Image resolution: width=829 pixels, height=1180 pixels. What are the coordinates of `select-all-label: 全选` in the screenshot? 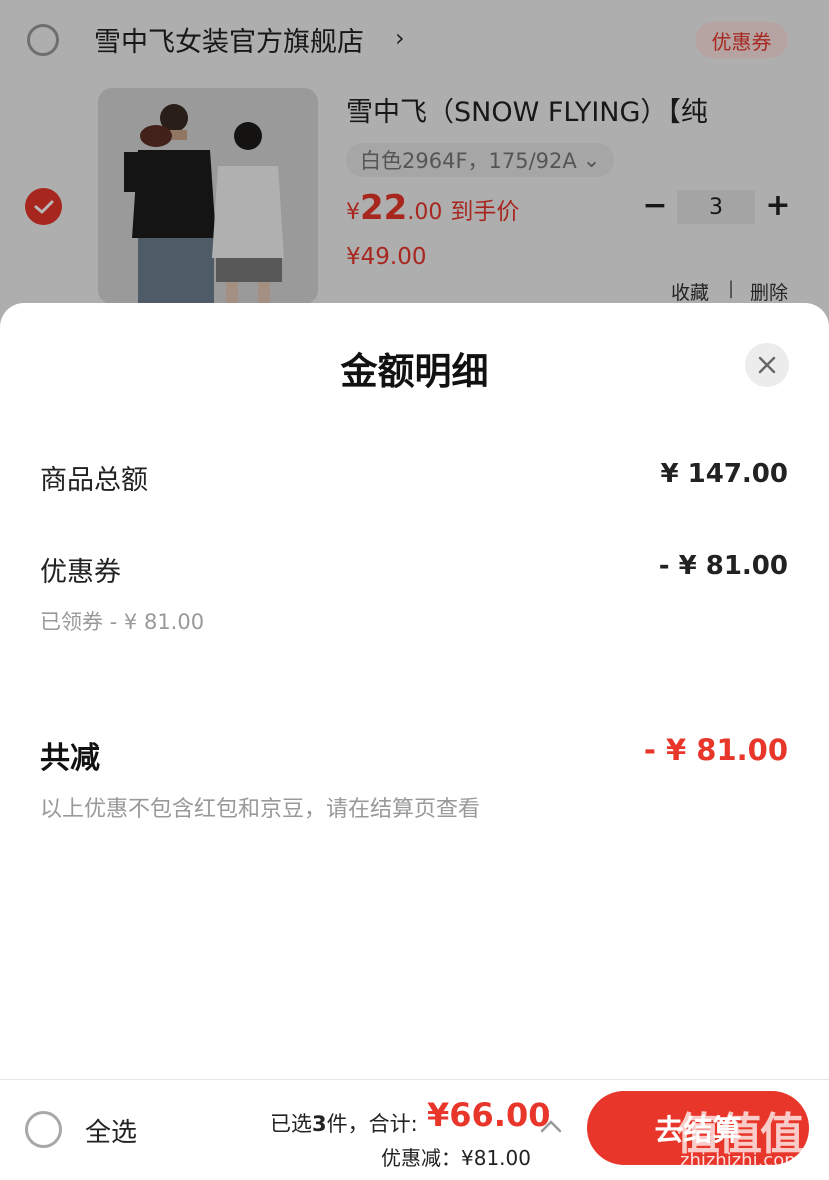 It's located at (111, 1130).